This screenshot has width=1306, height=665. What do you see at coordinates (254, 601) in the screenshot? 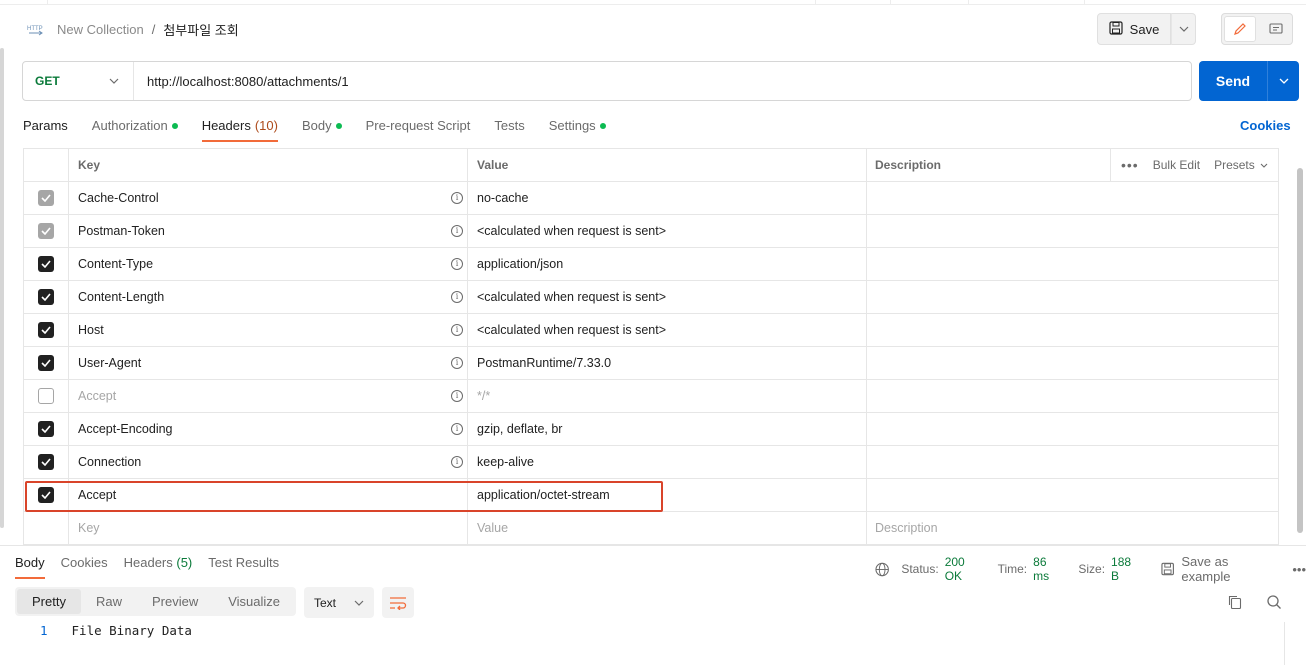
I see `view-visualize: Visualize` at bounding box center [254, 601].